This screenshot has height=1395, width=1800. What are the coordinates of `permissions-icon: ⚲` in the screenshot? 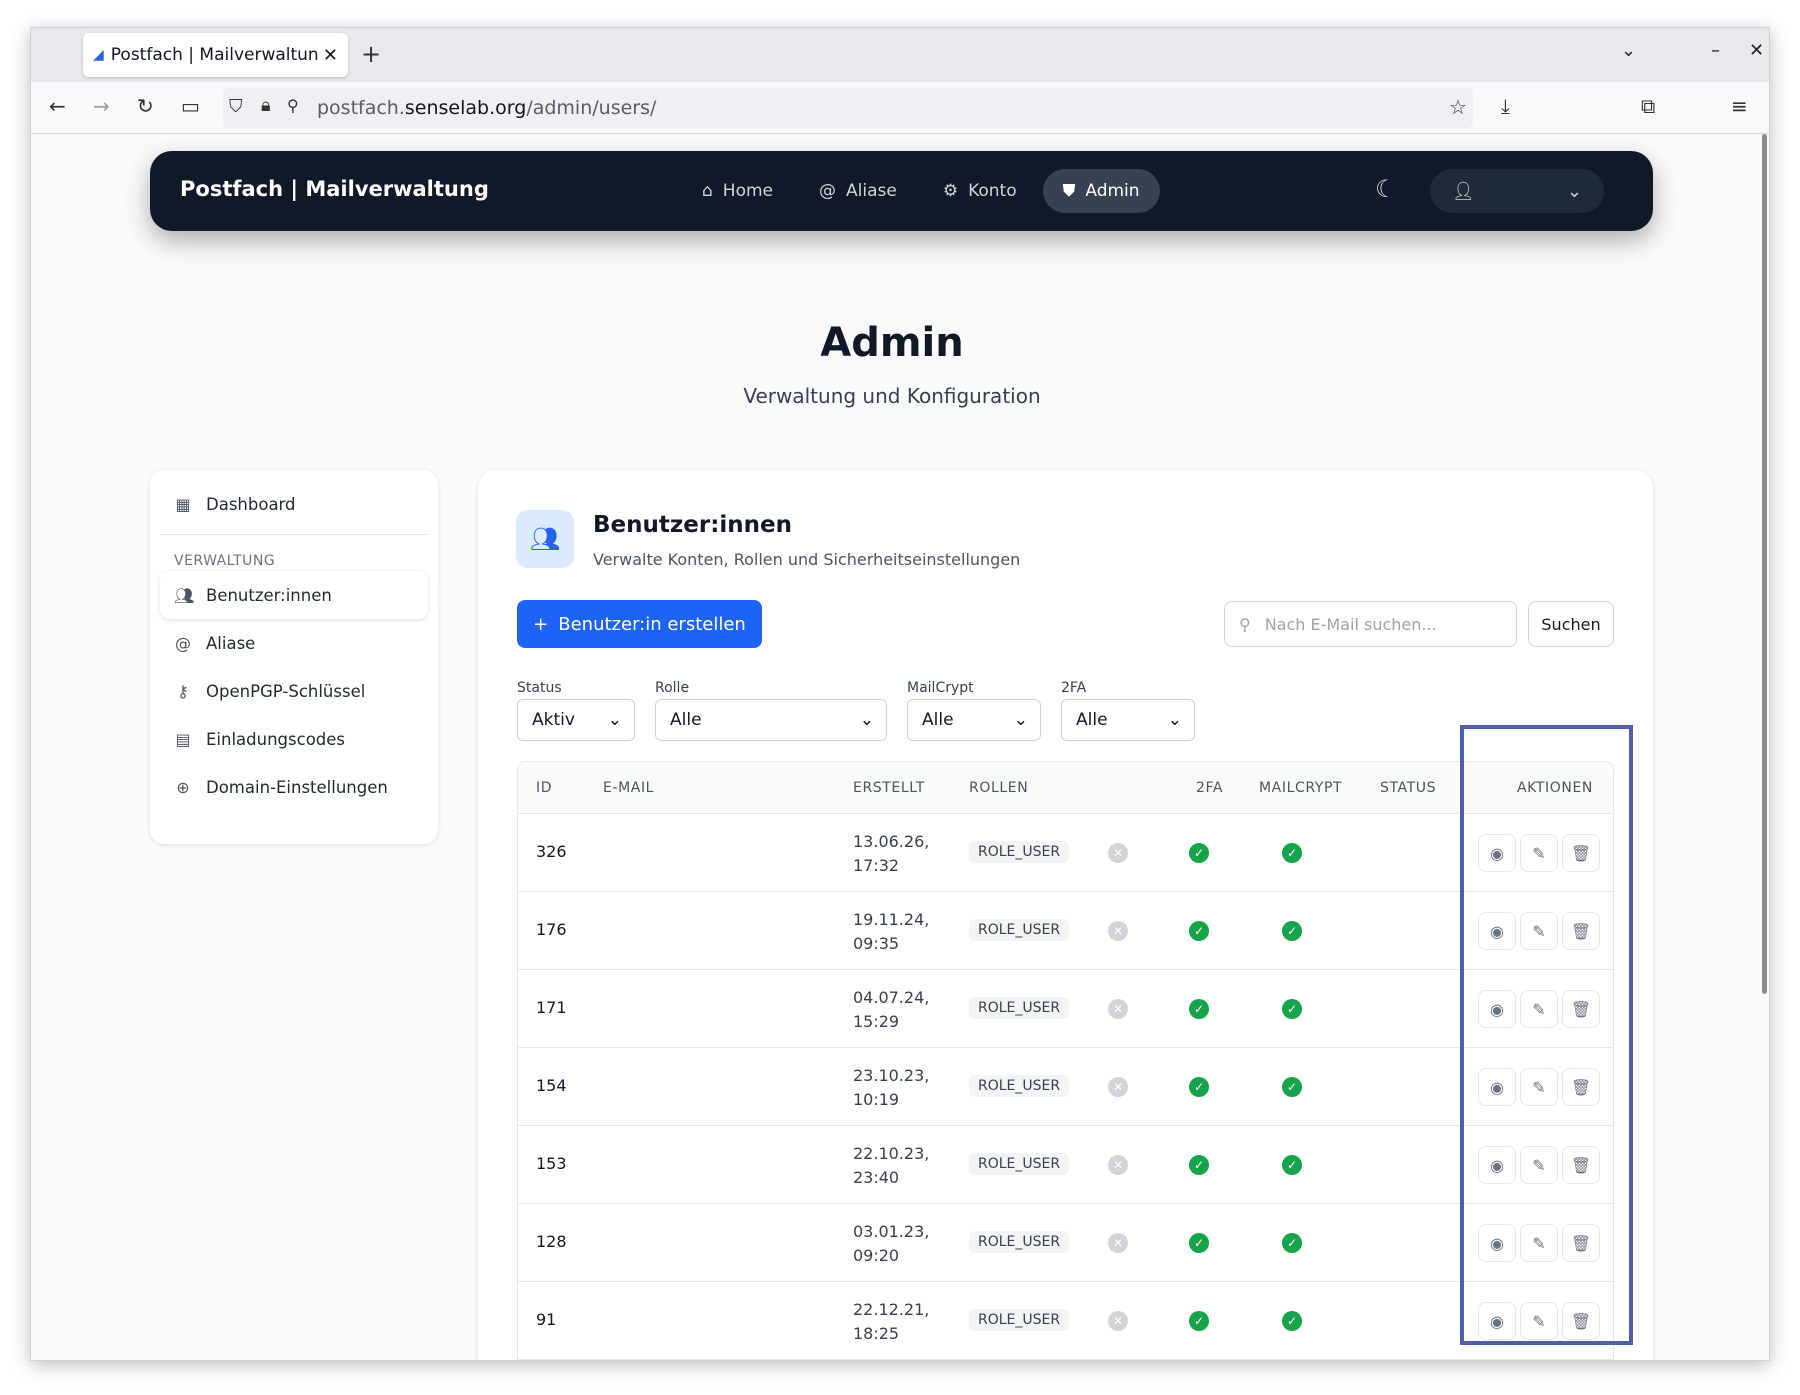 It's located at (293, 105).